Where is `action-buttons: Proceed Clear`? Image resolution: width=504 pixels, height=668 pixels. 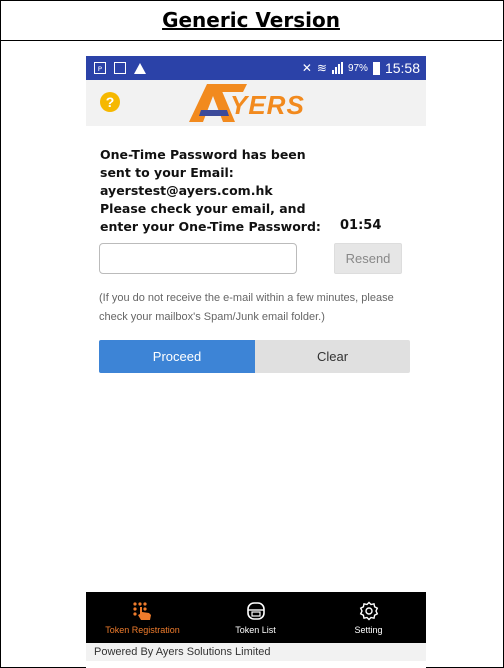
action-buttons: Proceed Clear is located at coordinates (254, 356).